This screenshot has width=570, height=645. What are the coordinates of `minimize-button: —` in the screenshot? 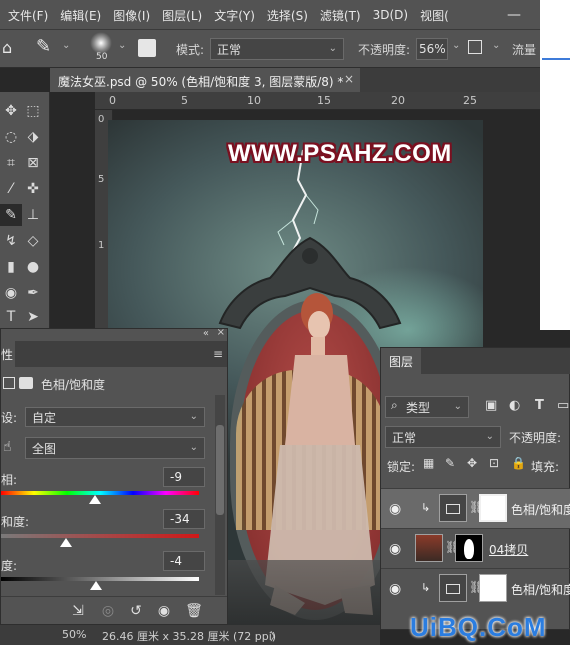 It's located at (514, 15).